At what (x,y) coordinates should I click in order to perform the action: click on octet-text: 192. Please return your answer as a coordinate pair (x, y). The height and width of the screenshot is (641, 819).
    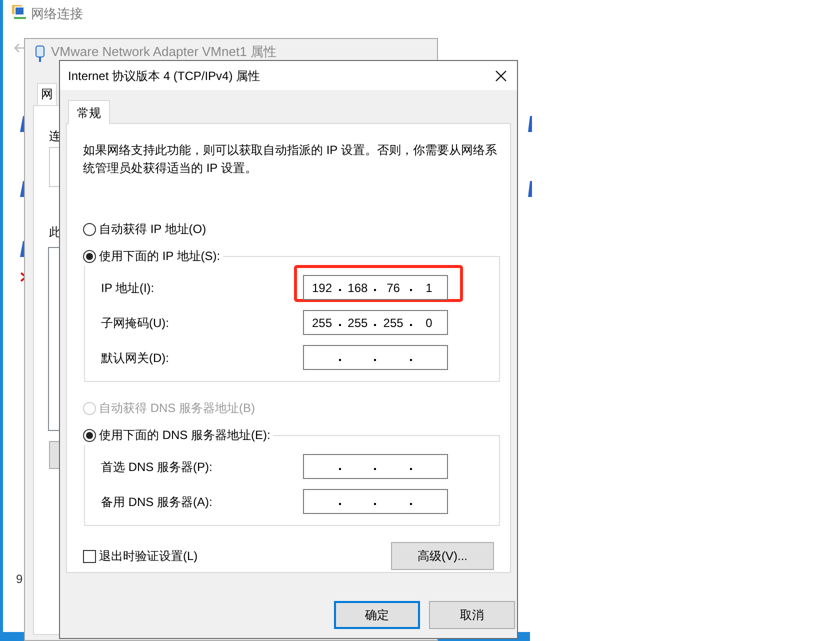
    Looking at the image, I should click on (322, 288).